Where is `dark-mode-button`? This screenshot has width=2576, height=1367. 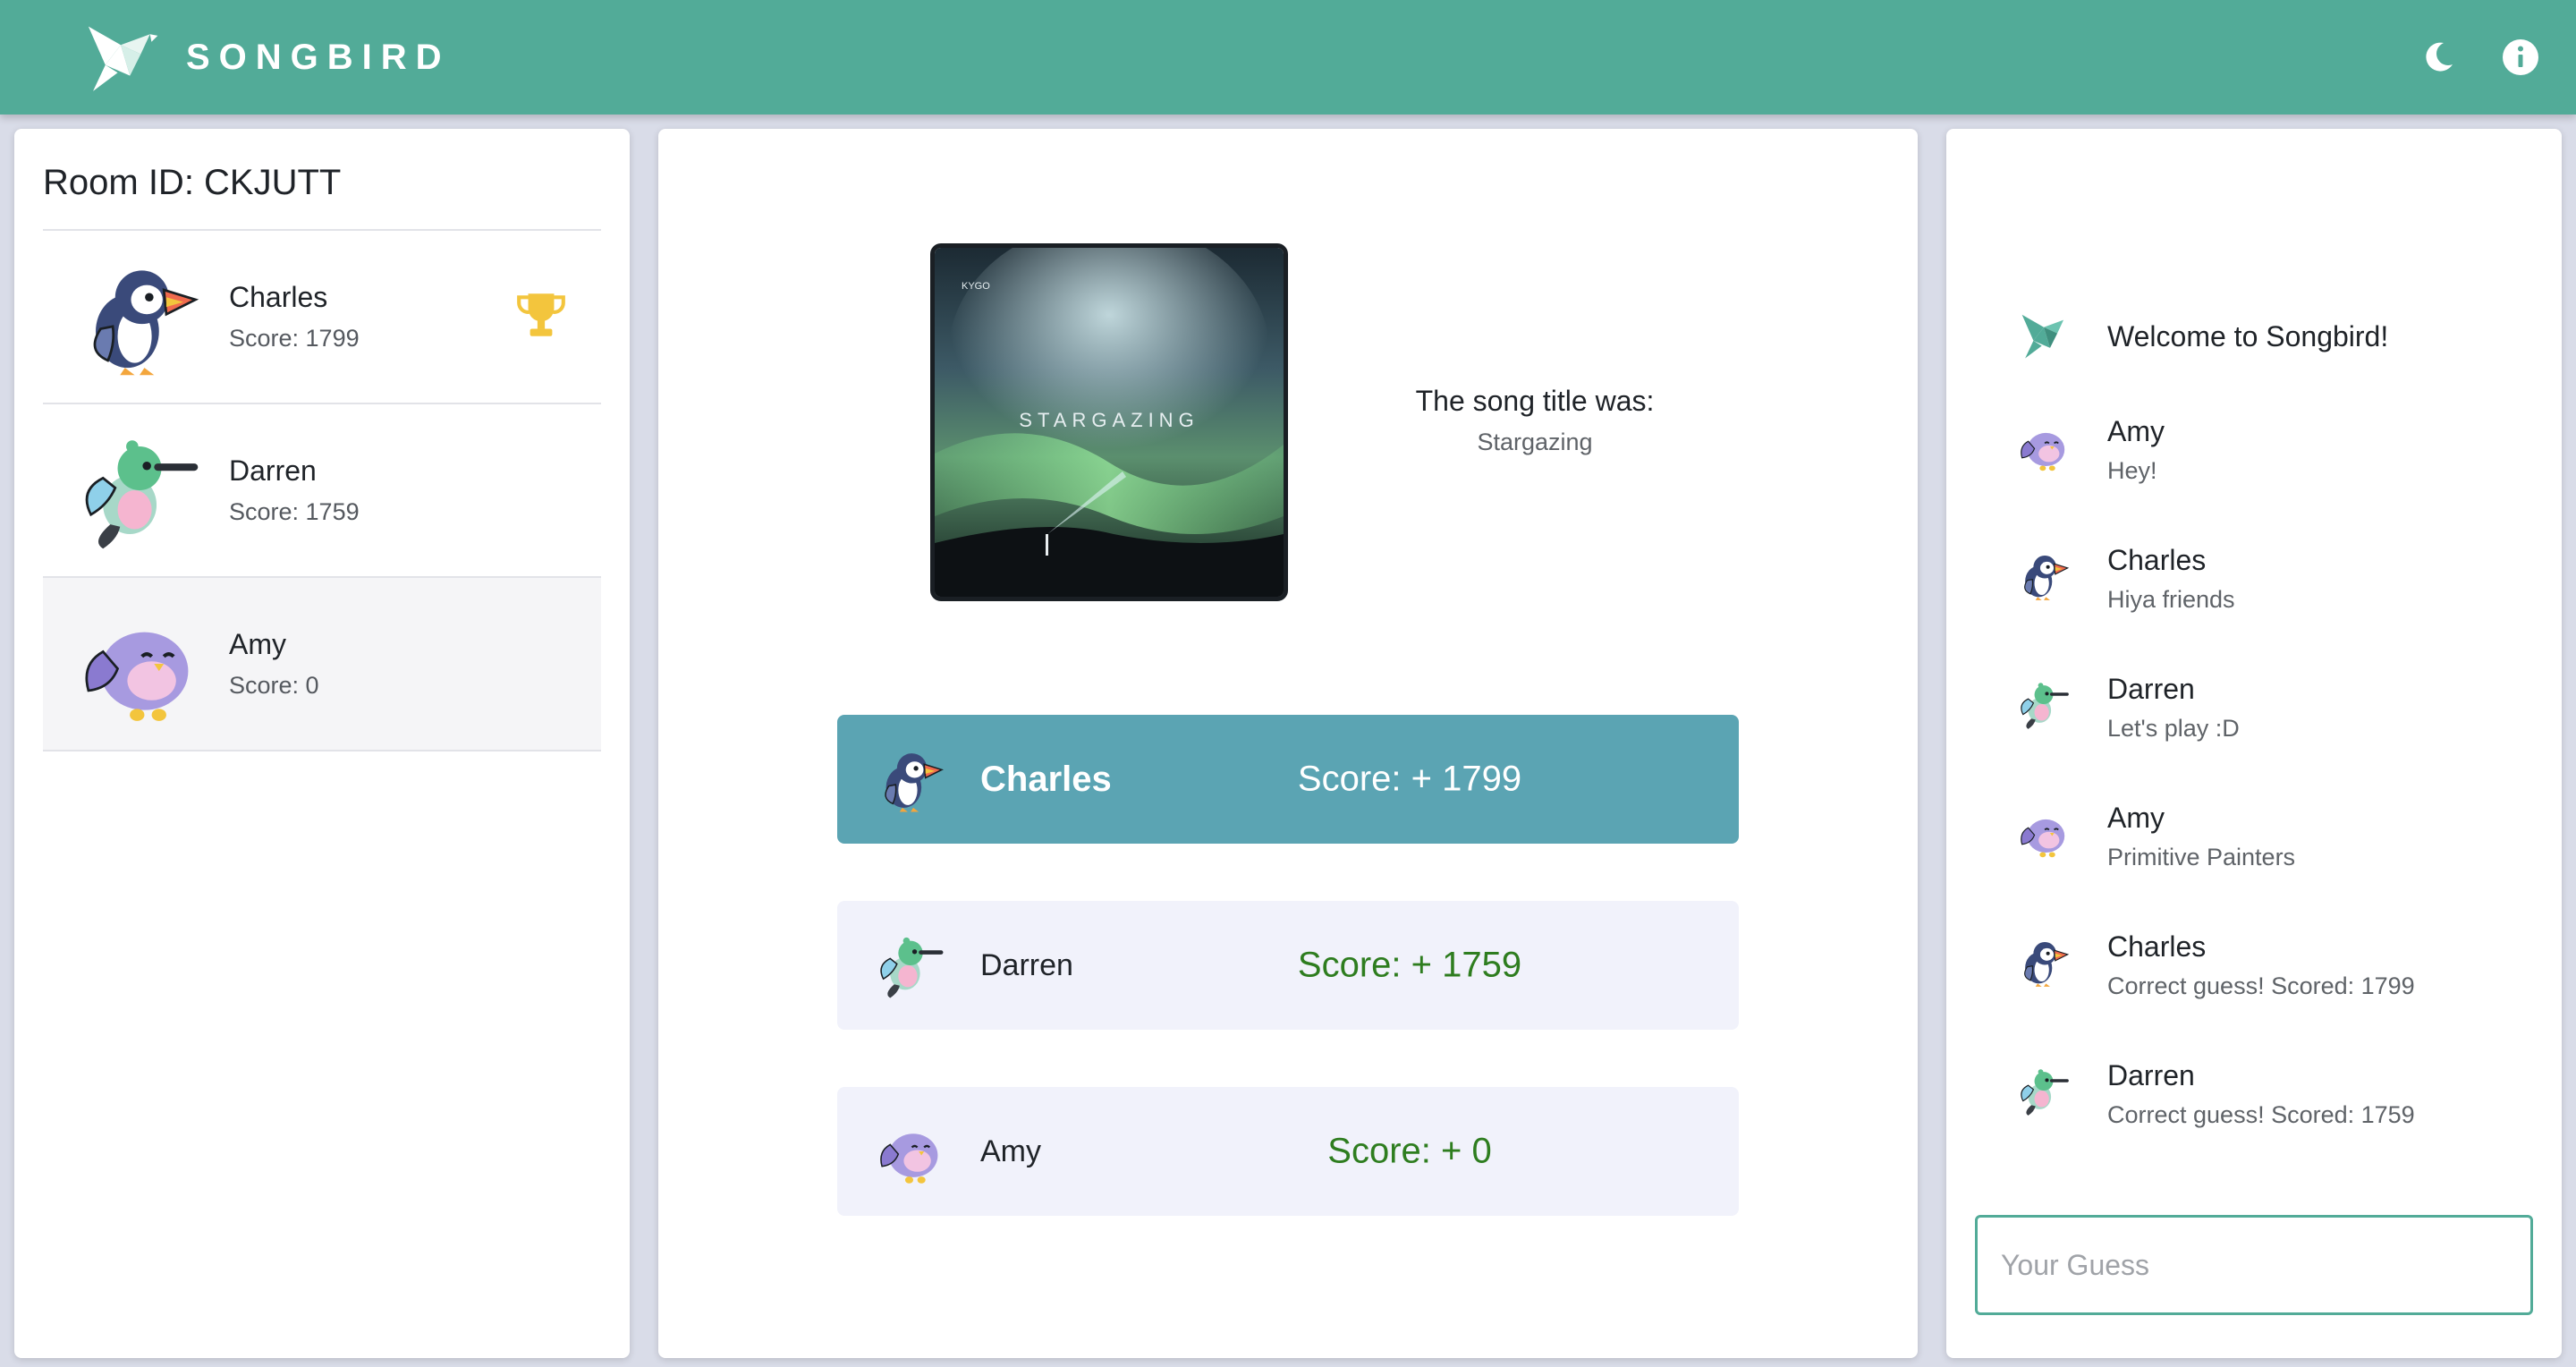 dark-mode-button is located at coordinates (2438, 58).